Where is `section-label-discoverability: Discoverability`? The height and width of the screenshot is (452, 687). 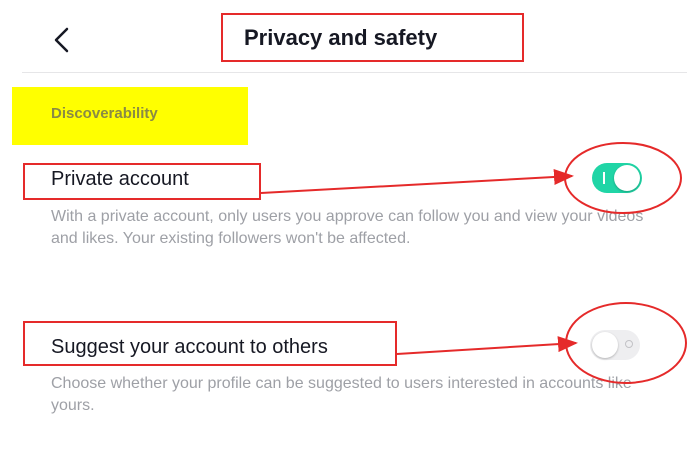
section-label-discoverability: Discoverability is located at coordinates (104, 113).